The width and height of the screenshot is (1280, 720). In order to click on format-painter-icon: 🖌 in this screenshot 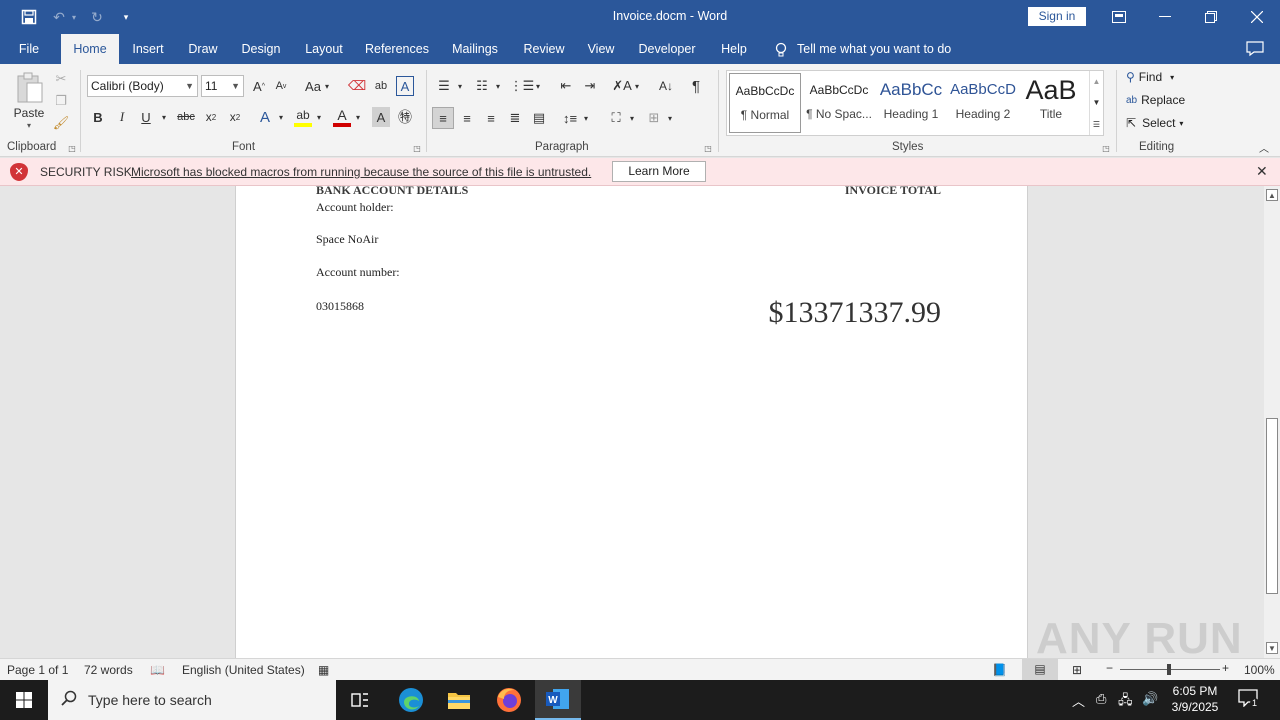, I will do `click(61, 123)`.